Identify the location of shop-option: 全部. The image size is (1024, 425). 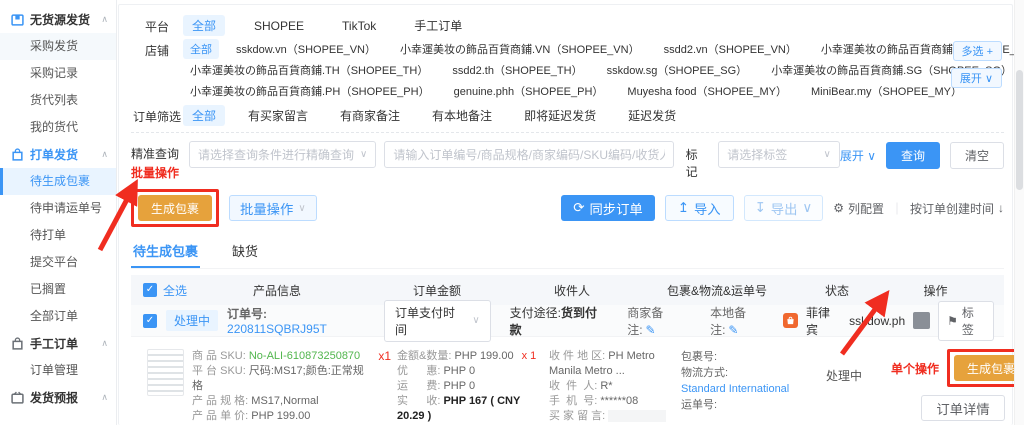
(201, 49).